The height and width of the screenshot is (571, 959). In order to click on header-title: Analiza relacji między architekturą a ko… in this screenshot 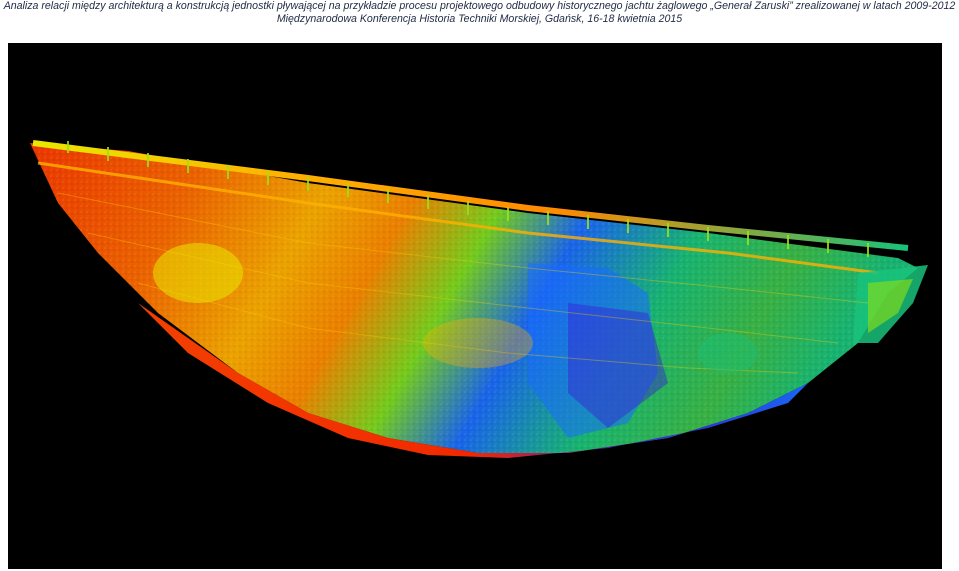, I will do `click(479, 6)`.